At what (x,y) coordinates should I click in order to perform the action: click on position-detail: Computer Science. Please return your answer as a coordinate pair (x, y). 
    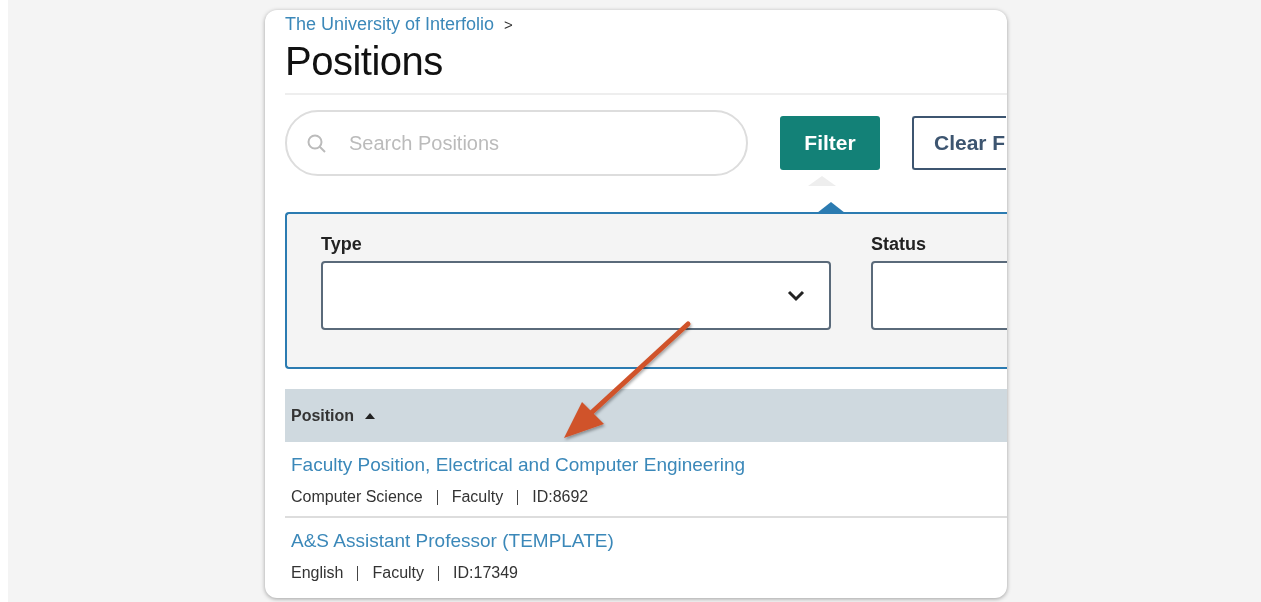
    Looking at the image, I should click on (357, 497).